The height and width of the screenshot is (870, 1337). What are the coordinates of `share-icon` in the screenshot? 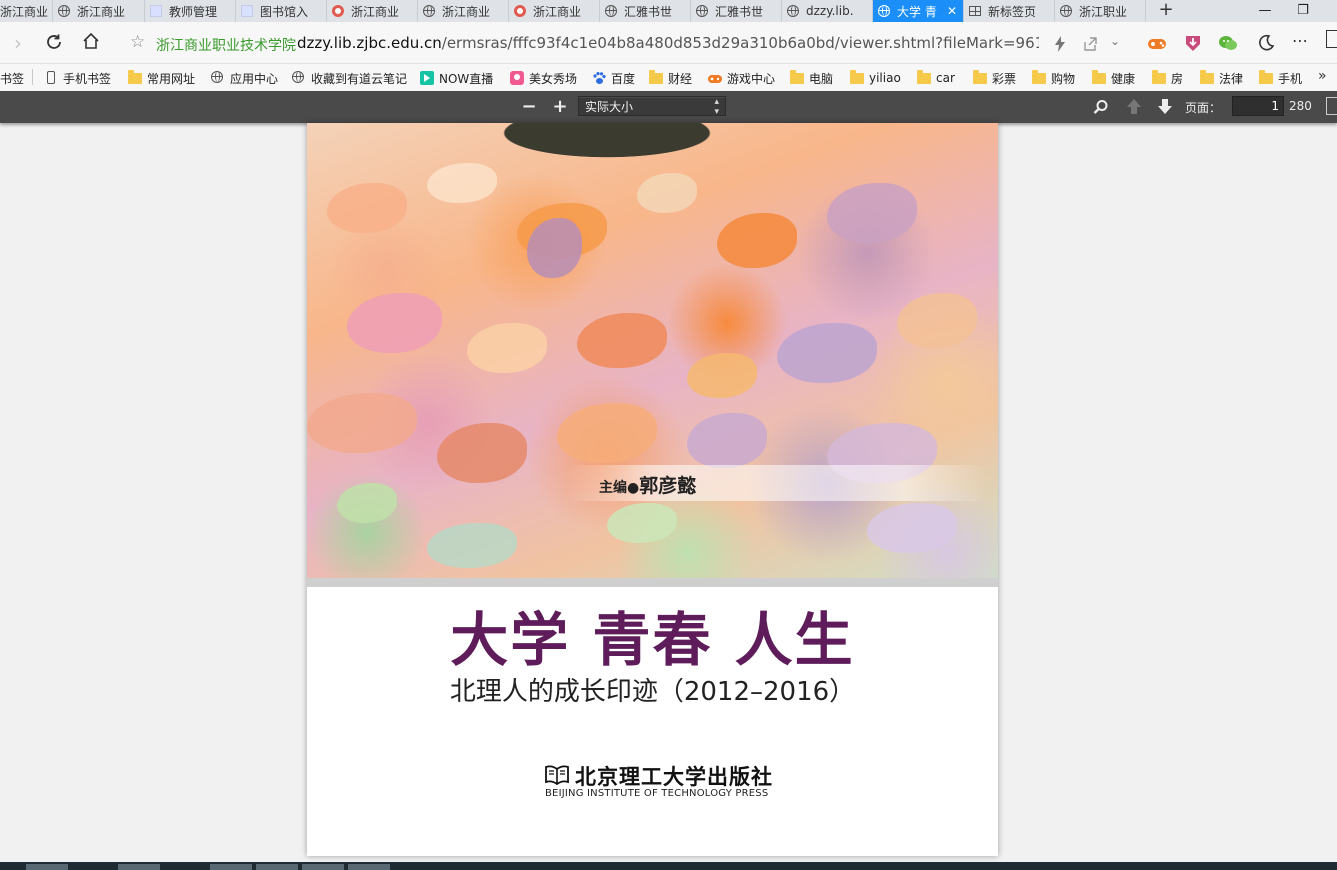 It's located at (1090, 44).